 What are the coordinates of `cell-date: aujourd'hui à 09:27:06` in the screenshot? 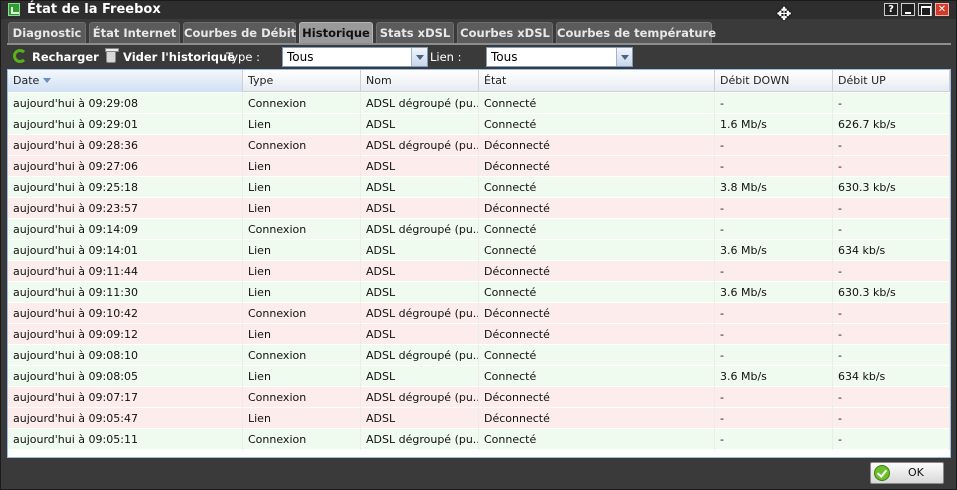 It's located at (125, 166).